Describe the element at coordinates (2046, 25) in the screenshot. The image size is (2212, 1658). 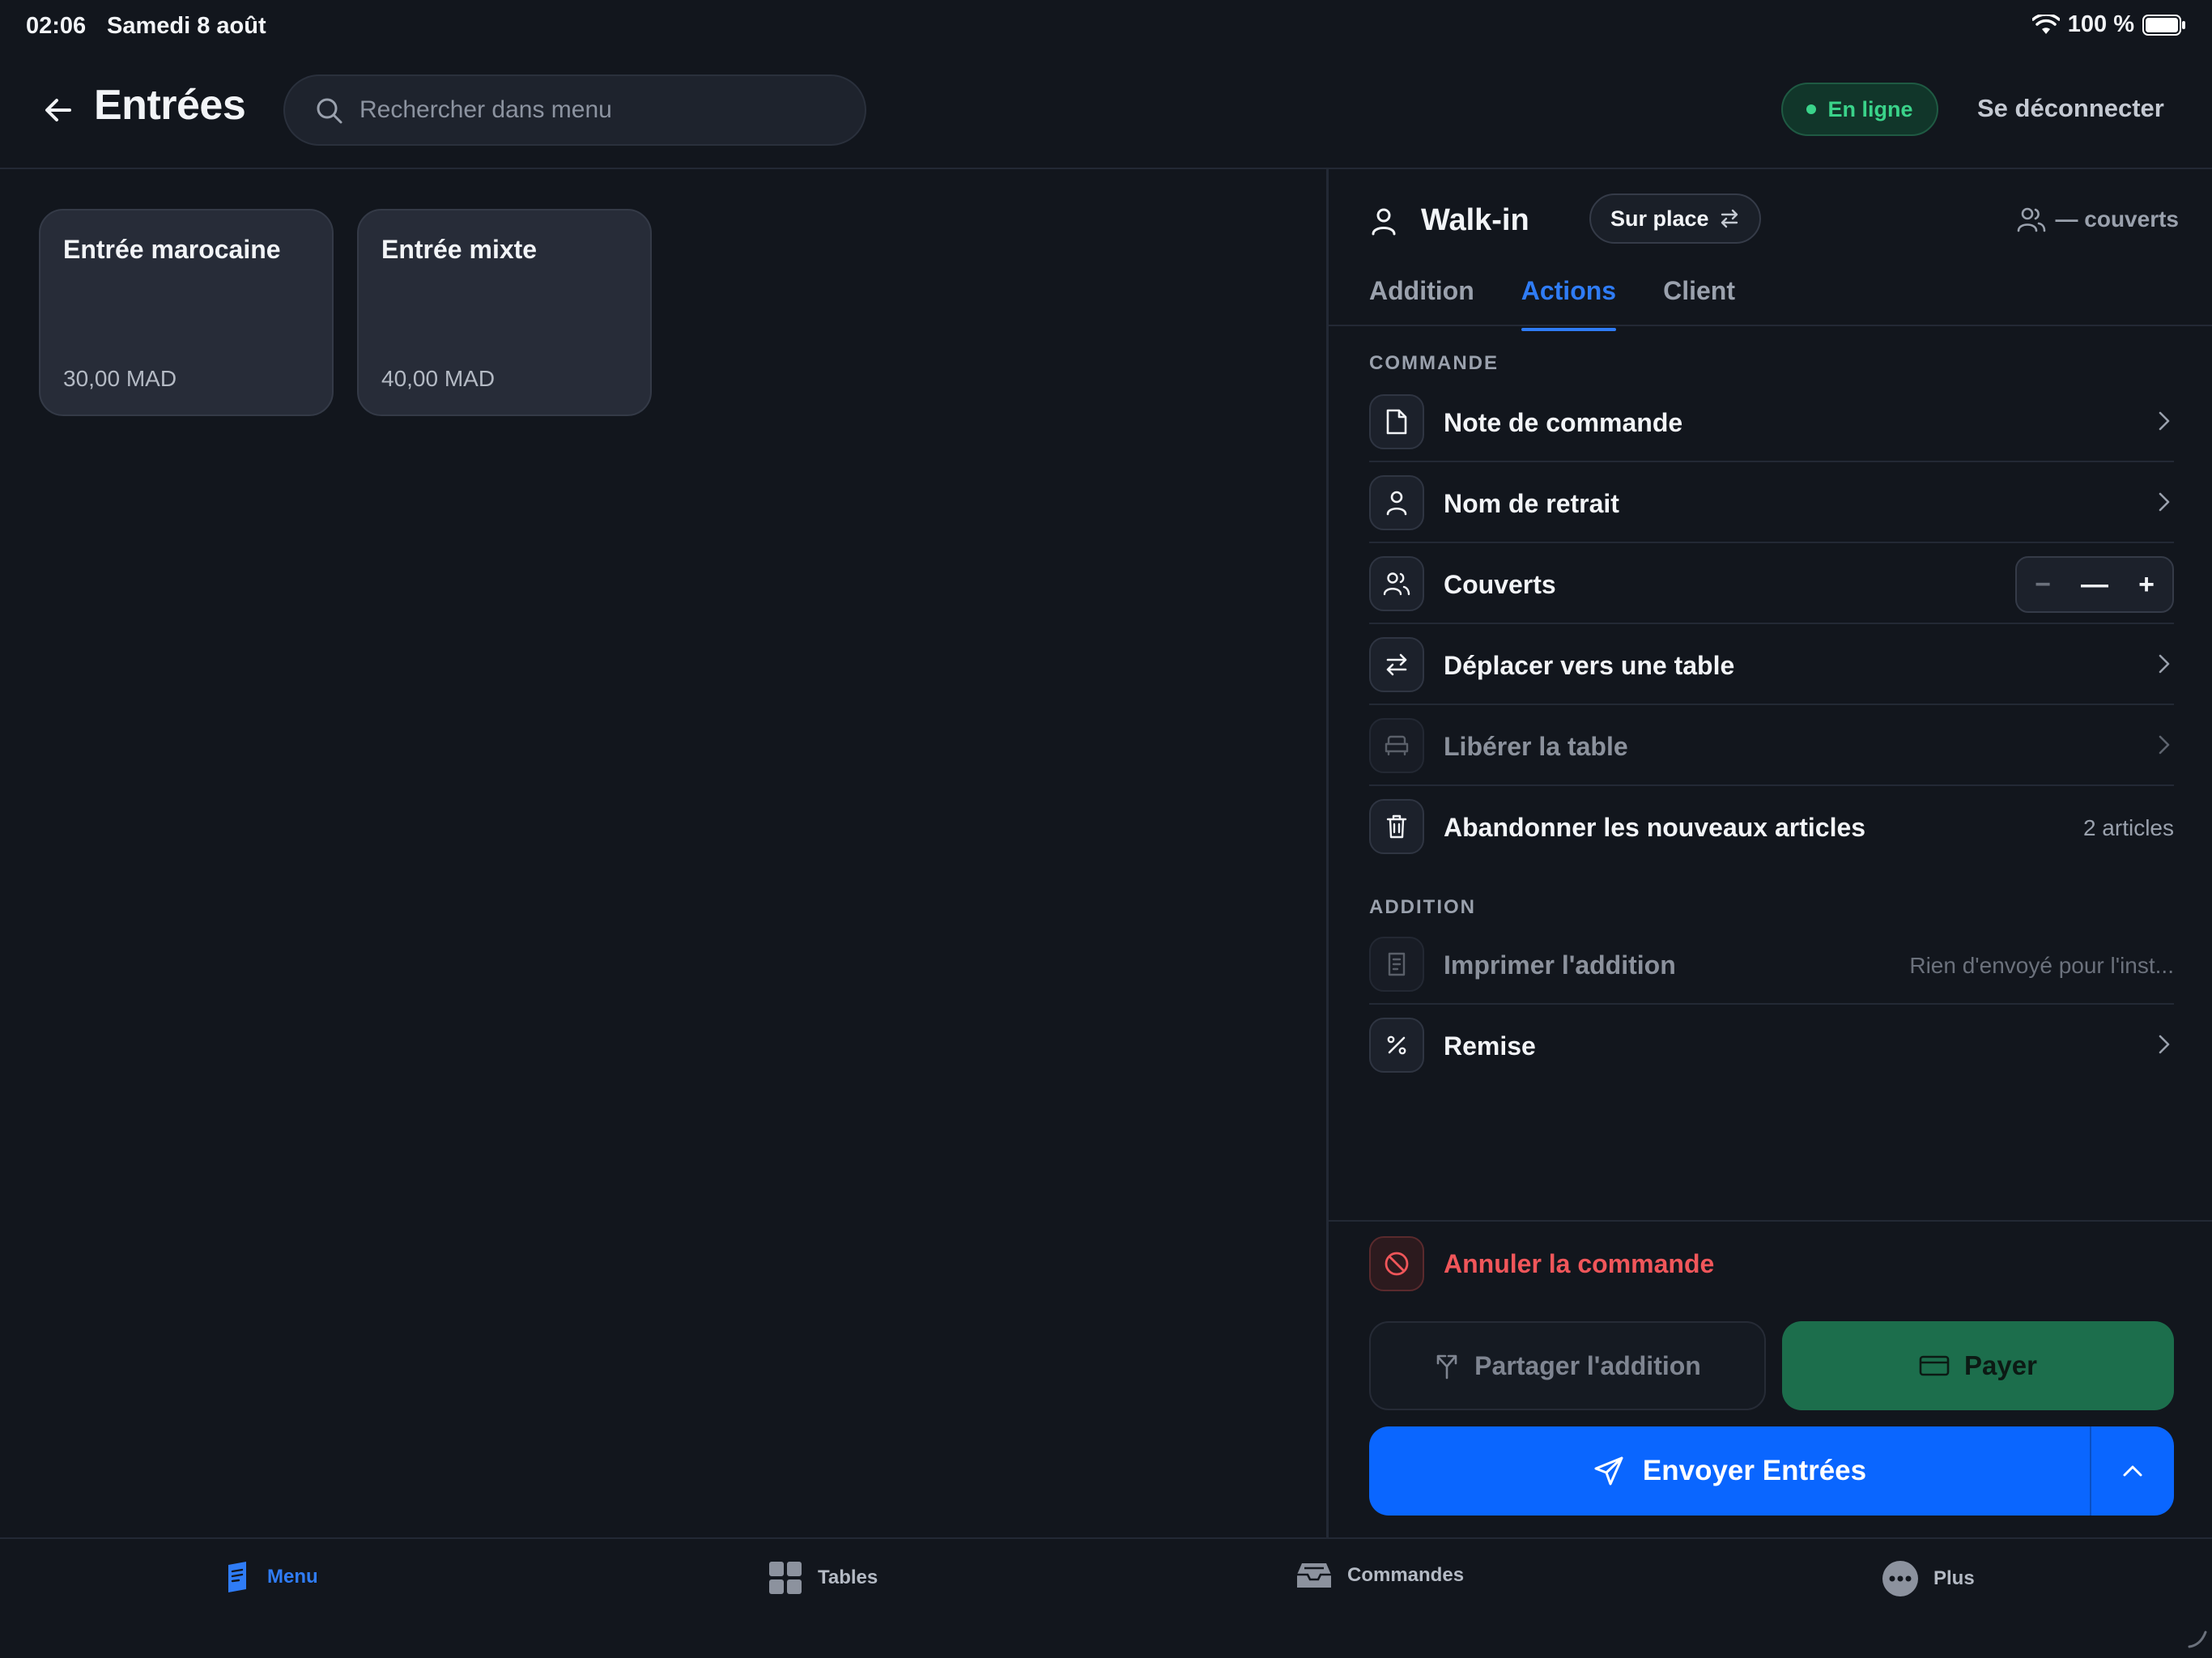
I see `wifi-icon` at that location.